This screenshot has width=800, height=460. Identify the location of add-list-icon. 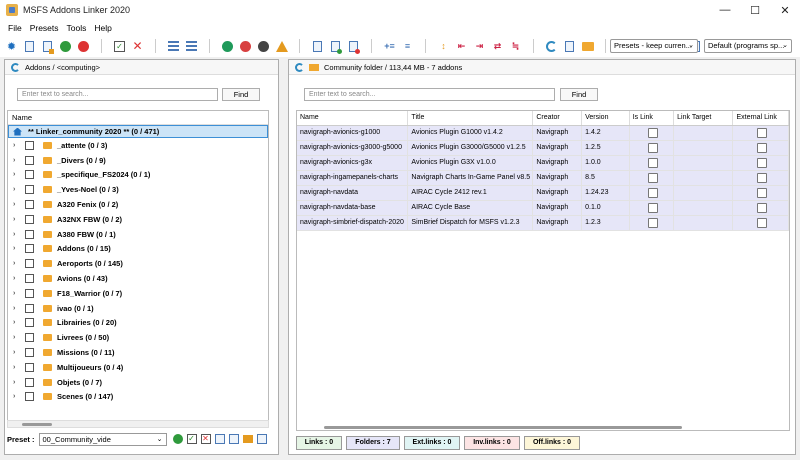
(173, 46).